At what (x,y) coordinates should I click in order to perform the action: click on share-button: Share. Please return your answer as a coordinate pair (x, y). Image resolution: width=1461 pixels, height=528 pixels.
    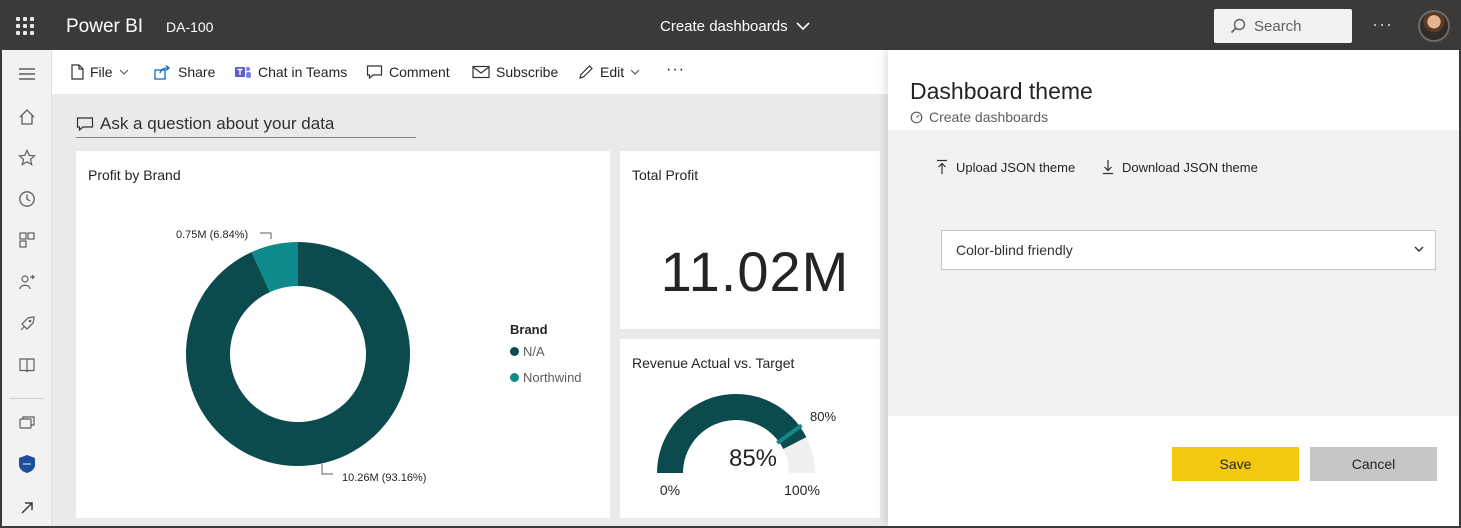
    Looking at the image, I should click on (184, 72).